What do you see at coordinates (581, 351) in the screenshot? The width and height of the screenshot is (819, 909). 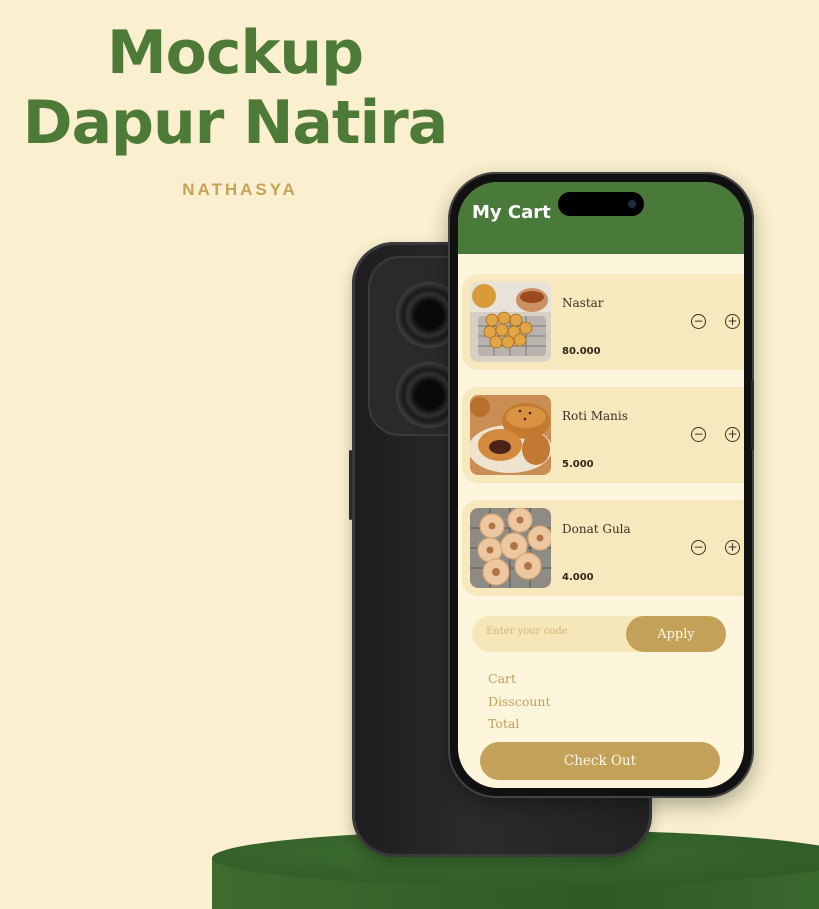 I see `item-price: 80.000` at bounding box center [581, 351].